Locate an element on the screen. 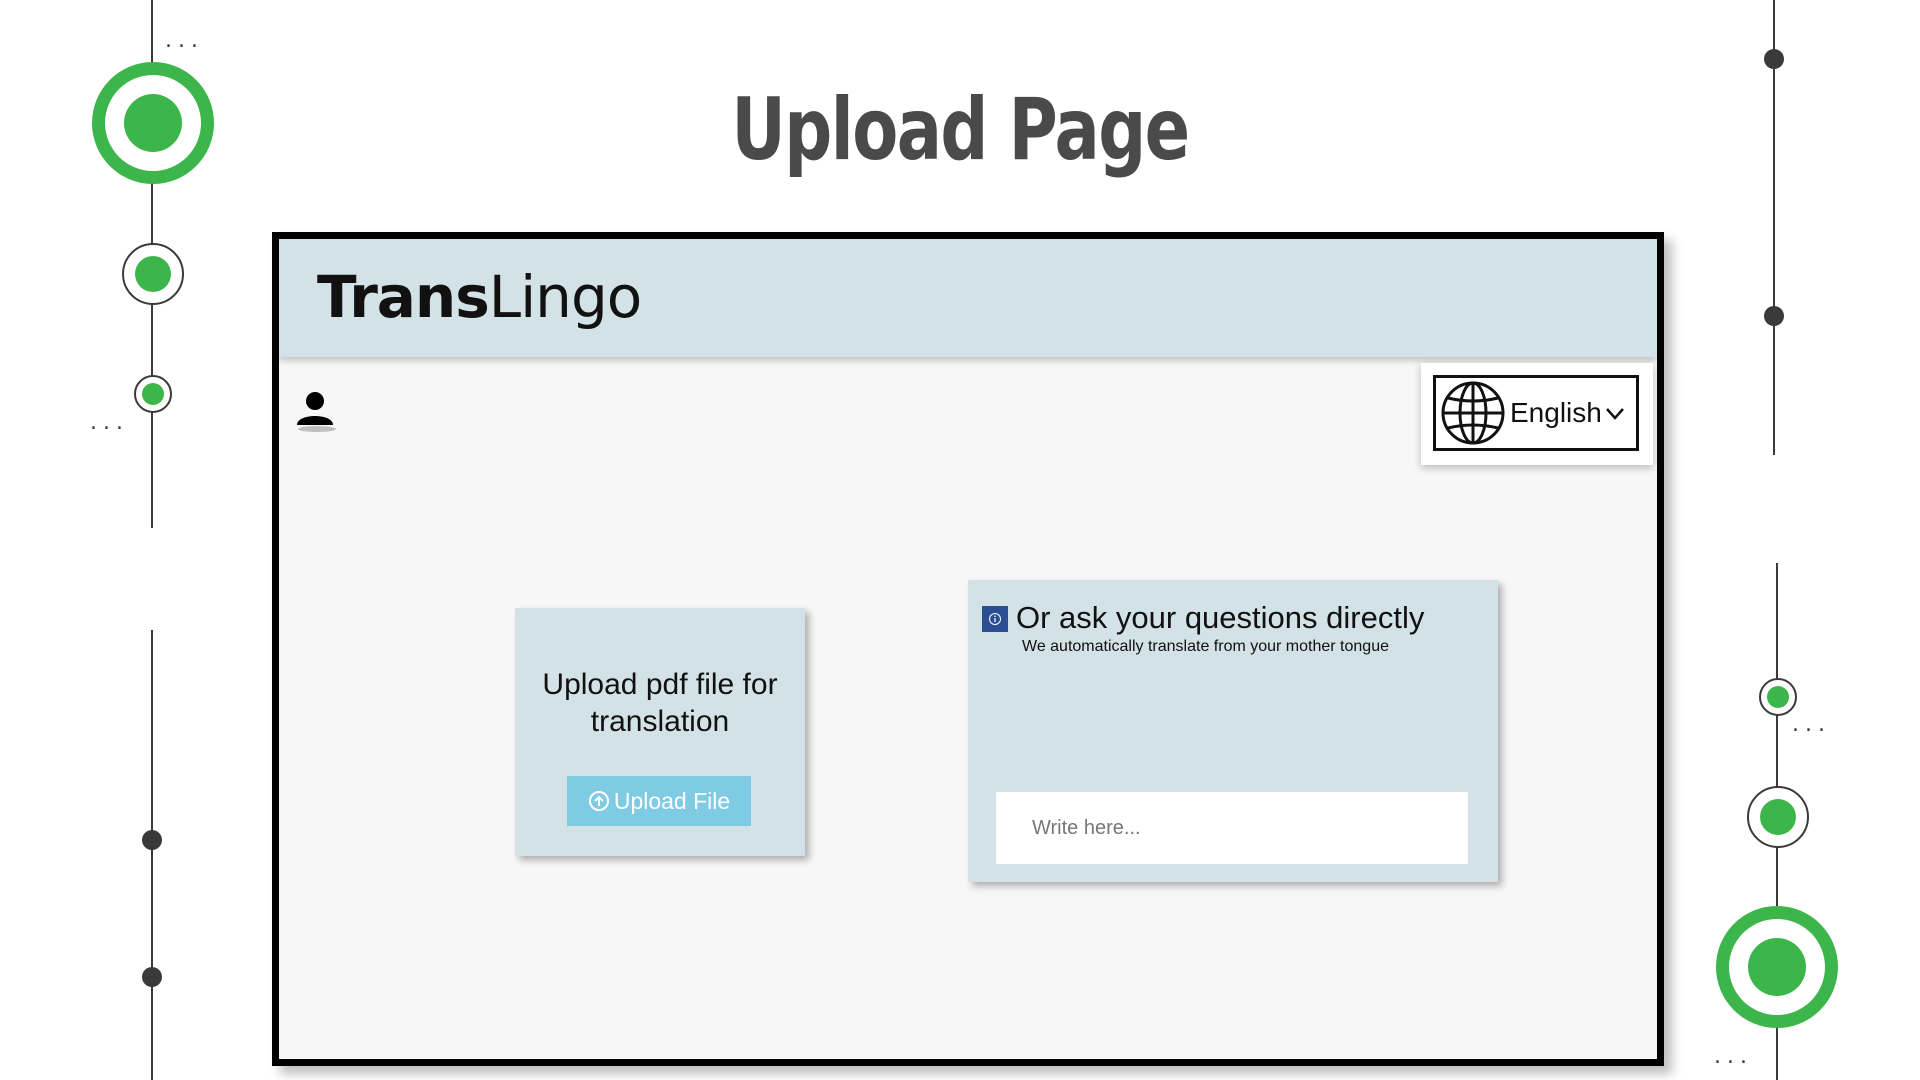 The width and height of the screenshot is (1920, 1080). app-header: TransLingo is located at coordinates (968, 298).